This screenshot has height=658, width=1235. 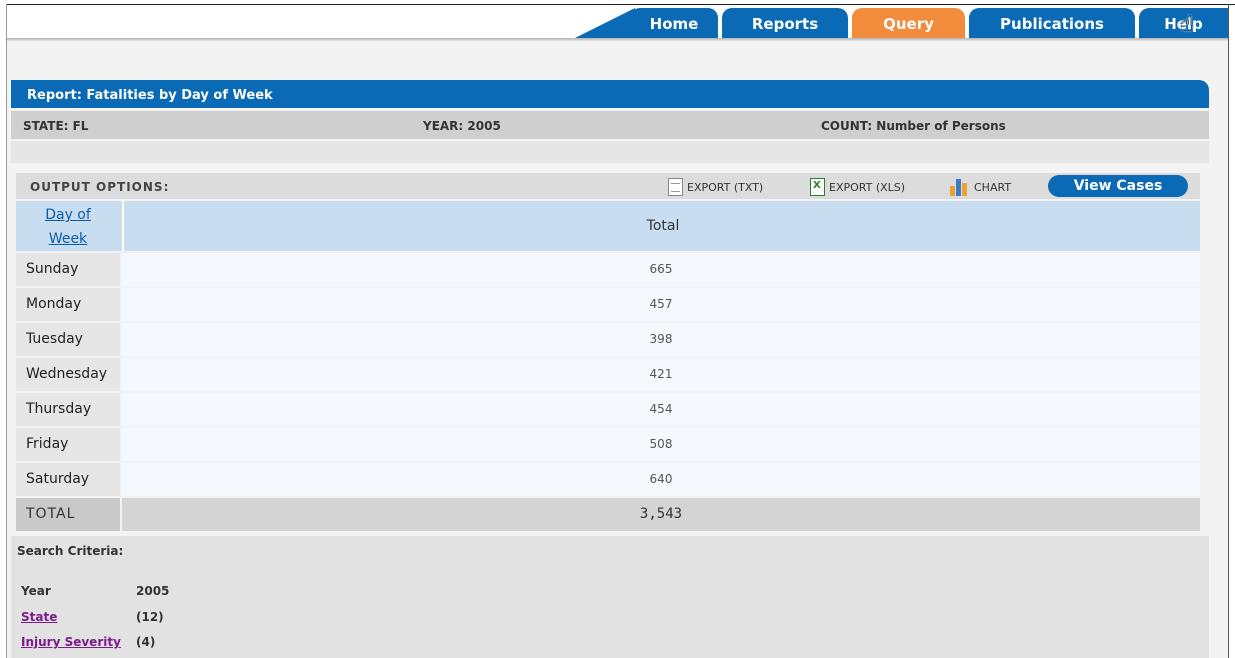 I want to click on export-xls-icon, so click(x=817, y=187).